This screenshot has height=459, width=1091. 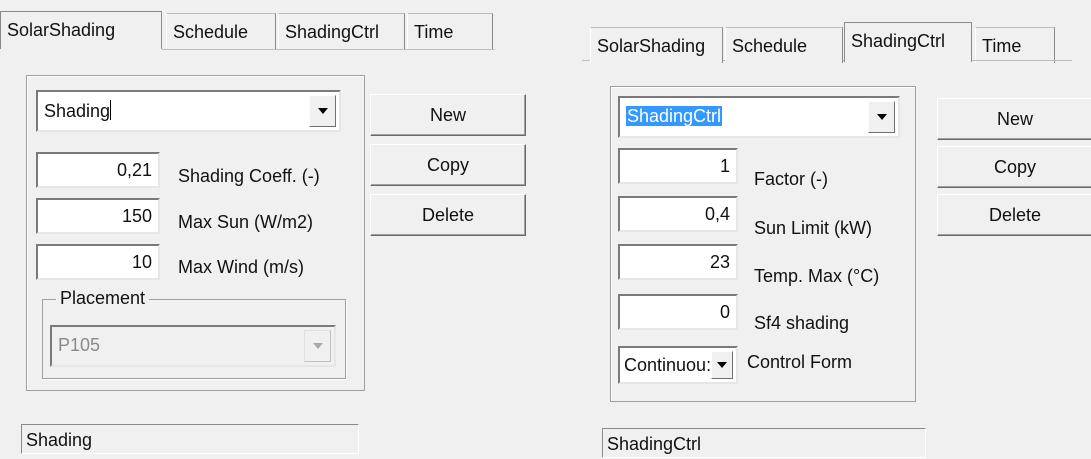 What do you see at coordinates (759, 117) in the screenshot?
I see `shadingctrl-select: ShadingCtrl` at bounding box center [759, 117].